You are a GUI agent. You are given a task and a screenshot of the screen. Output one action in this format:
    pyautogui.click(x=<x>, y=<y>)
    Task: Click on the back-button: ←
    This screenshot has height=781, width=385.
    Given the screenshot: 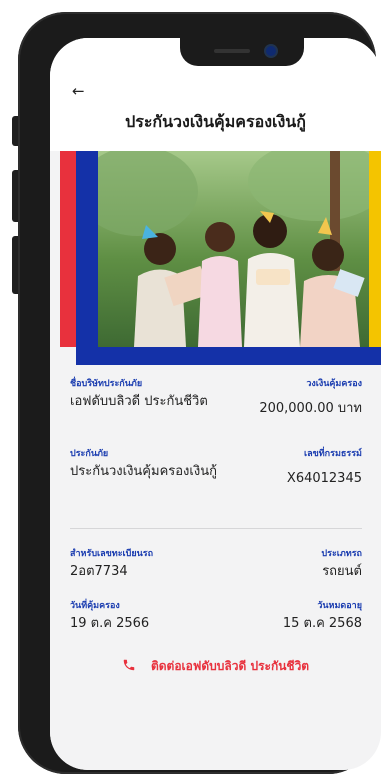 What is the action you would take?
    pyautogui.click(x=78, y=91)
    